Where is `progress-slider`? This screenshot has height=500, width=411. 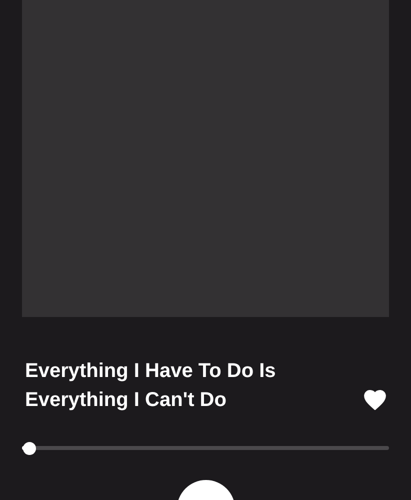
progress-slider is located at coordinates (205, 448).